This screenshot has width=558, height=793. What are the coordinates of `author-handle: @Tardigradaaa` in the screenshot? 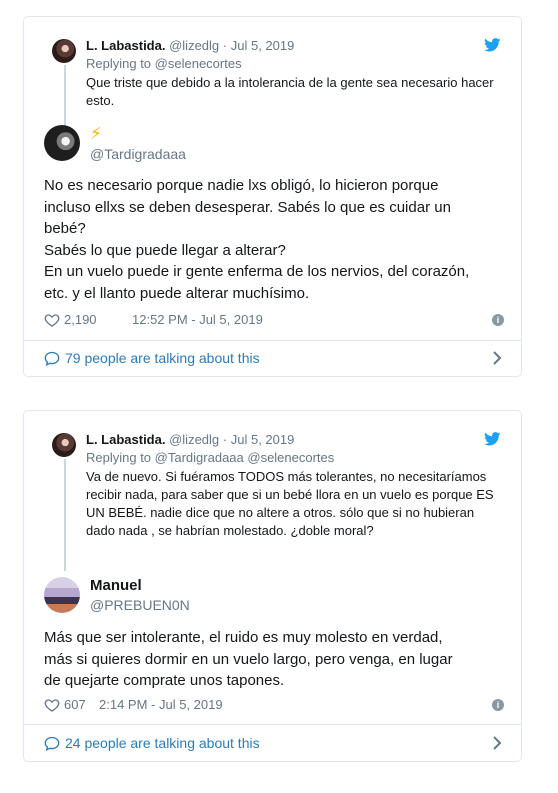 It's located at (138, 154).